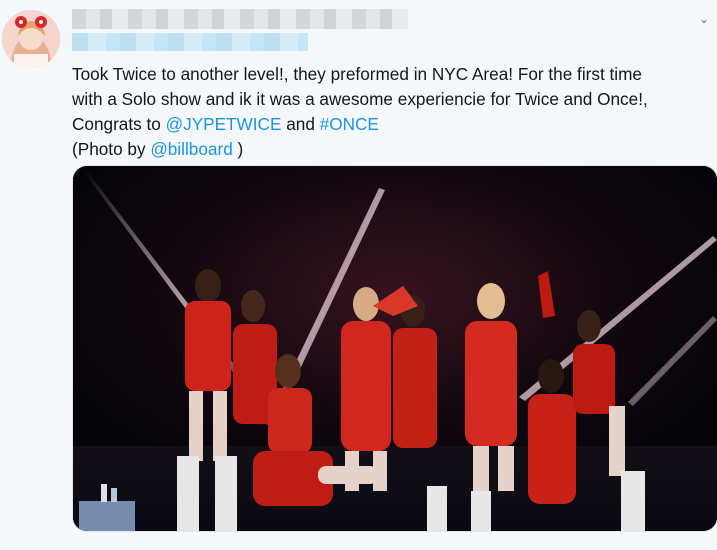  Describe the element at coordinates (111, 149) in the screenshot. I see `text-segment: (Photo by` at that location.